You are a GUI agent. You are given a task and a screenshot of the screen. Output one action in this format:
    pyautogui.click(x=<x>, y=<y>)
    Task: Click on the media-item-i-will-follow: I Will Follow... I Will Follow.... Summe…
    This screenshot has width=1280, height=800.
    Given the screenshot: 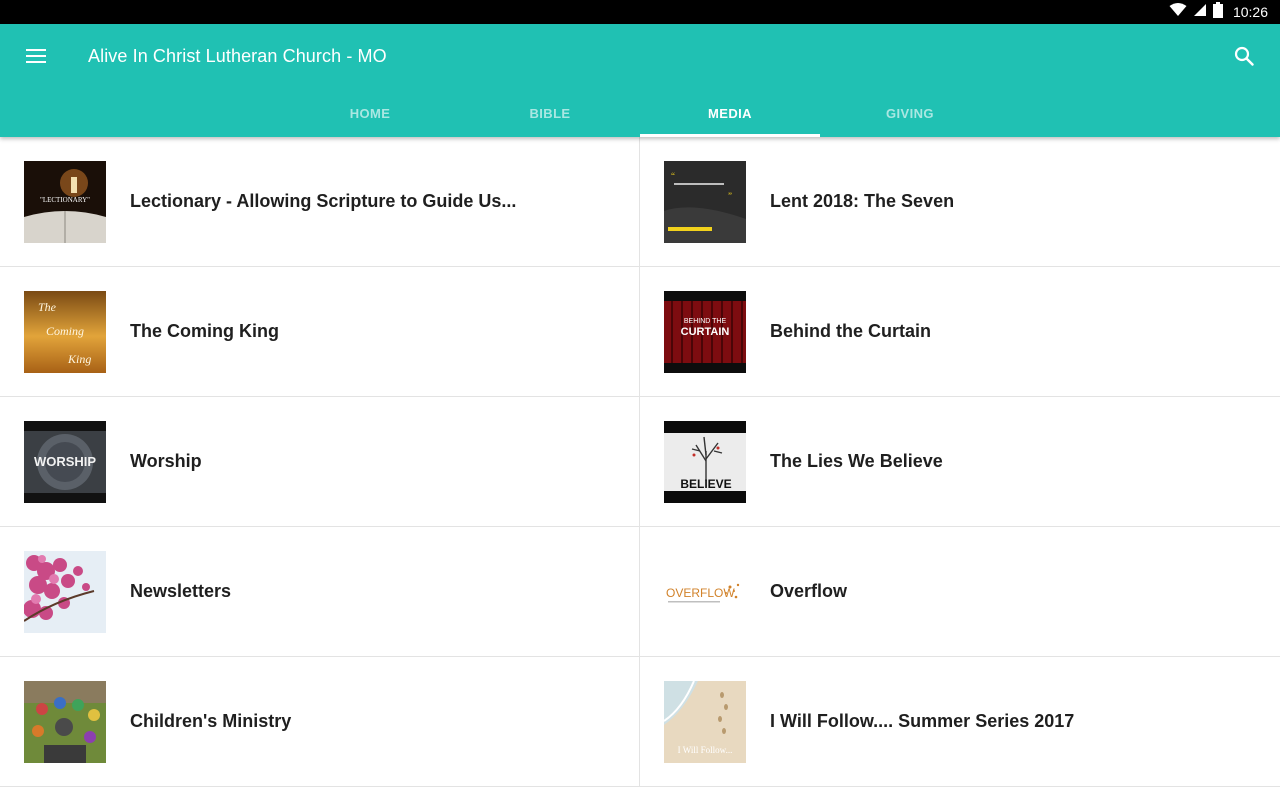 What is the action you would take?
    pyautogui.click(x=960, y=722)
    